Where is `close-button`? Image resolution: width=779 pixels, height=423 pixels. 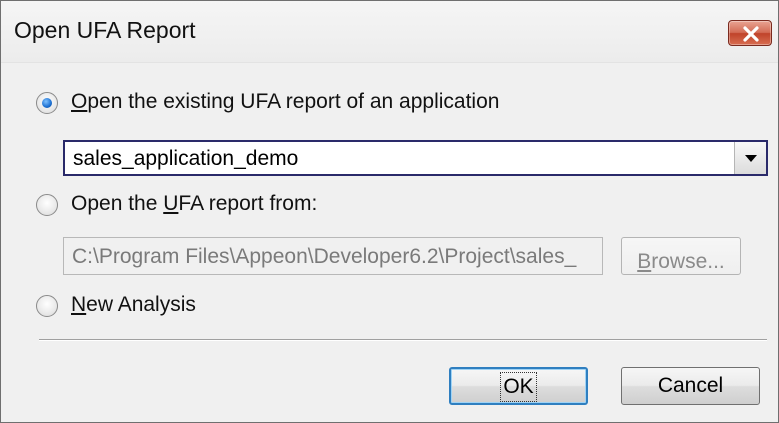
close-button is located at coordinates (750, 33).